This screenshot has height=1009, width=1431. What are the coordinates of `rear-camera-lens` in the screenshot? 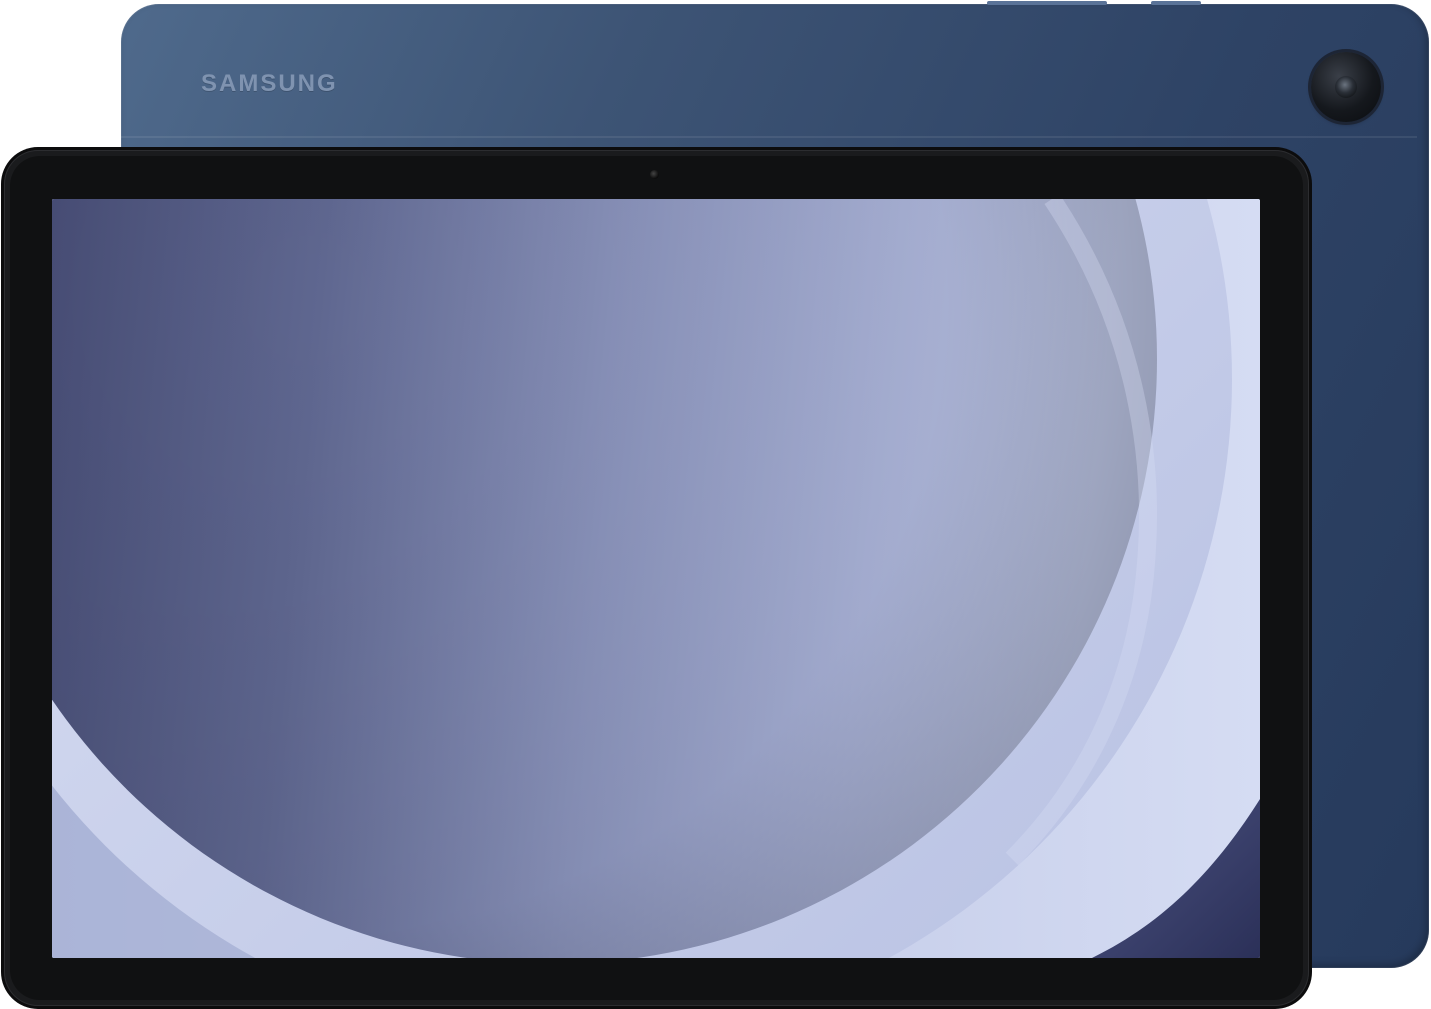 It's located at (1346, 87).